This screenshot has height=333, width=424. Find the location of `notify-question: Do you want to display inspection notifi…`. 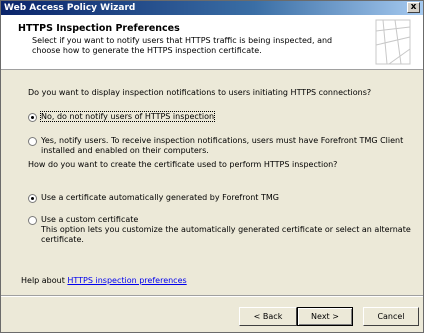

notify-question: Do you want to display inspection notifi… is located at coordinates (200, 92).